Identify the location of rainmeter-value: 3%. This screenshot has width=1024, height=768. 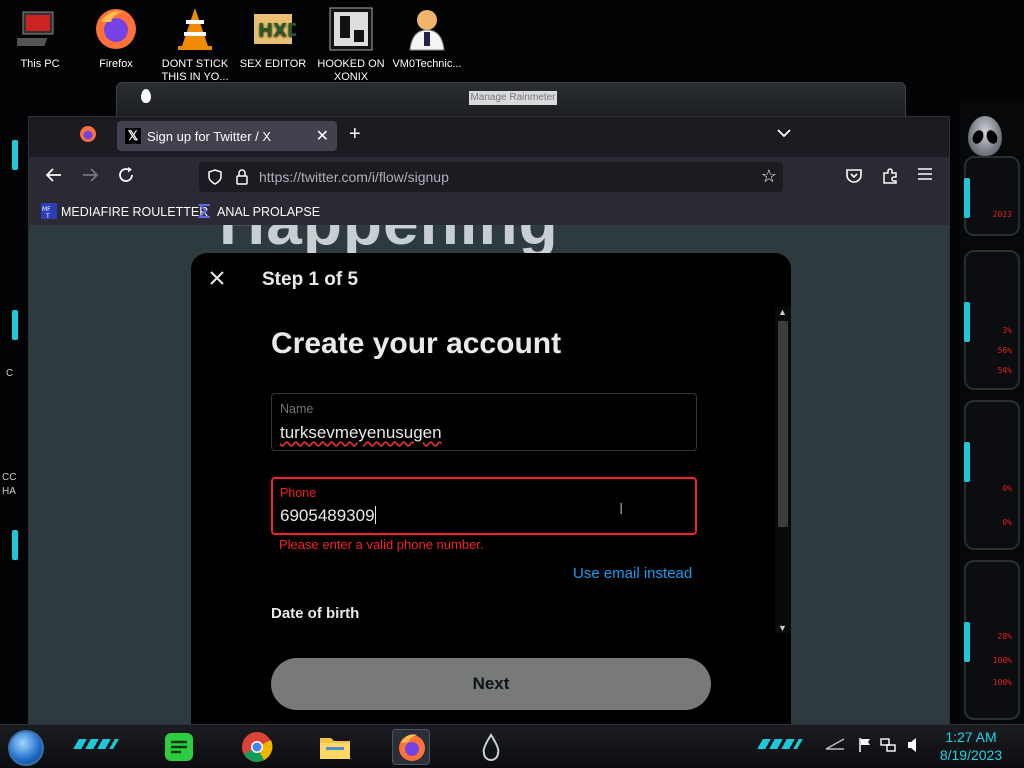
(1007, 330).